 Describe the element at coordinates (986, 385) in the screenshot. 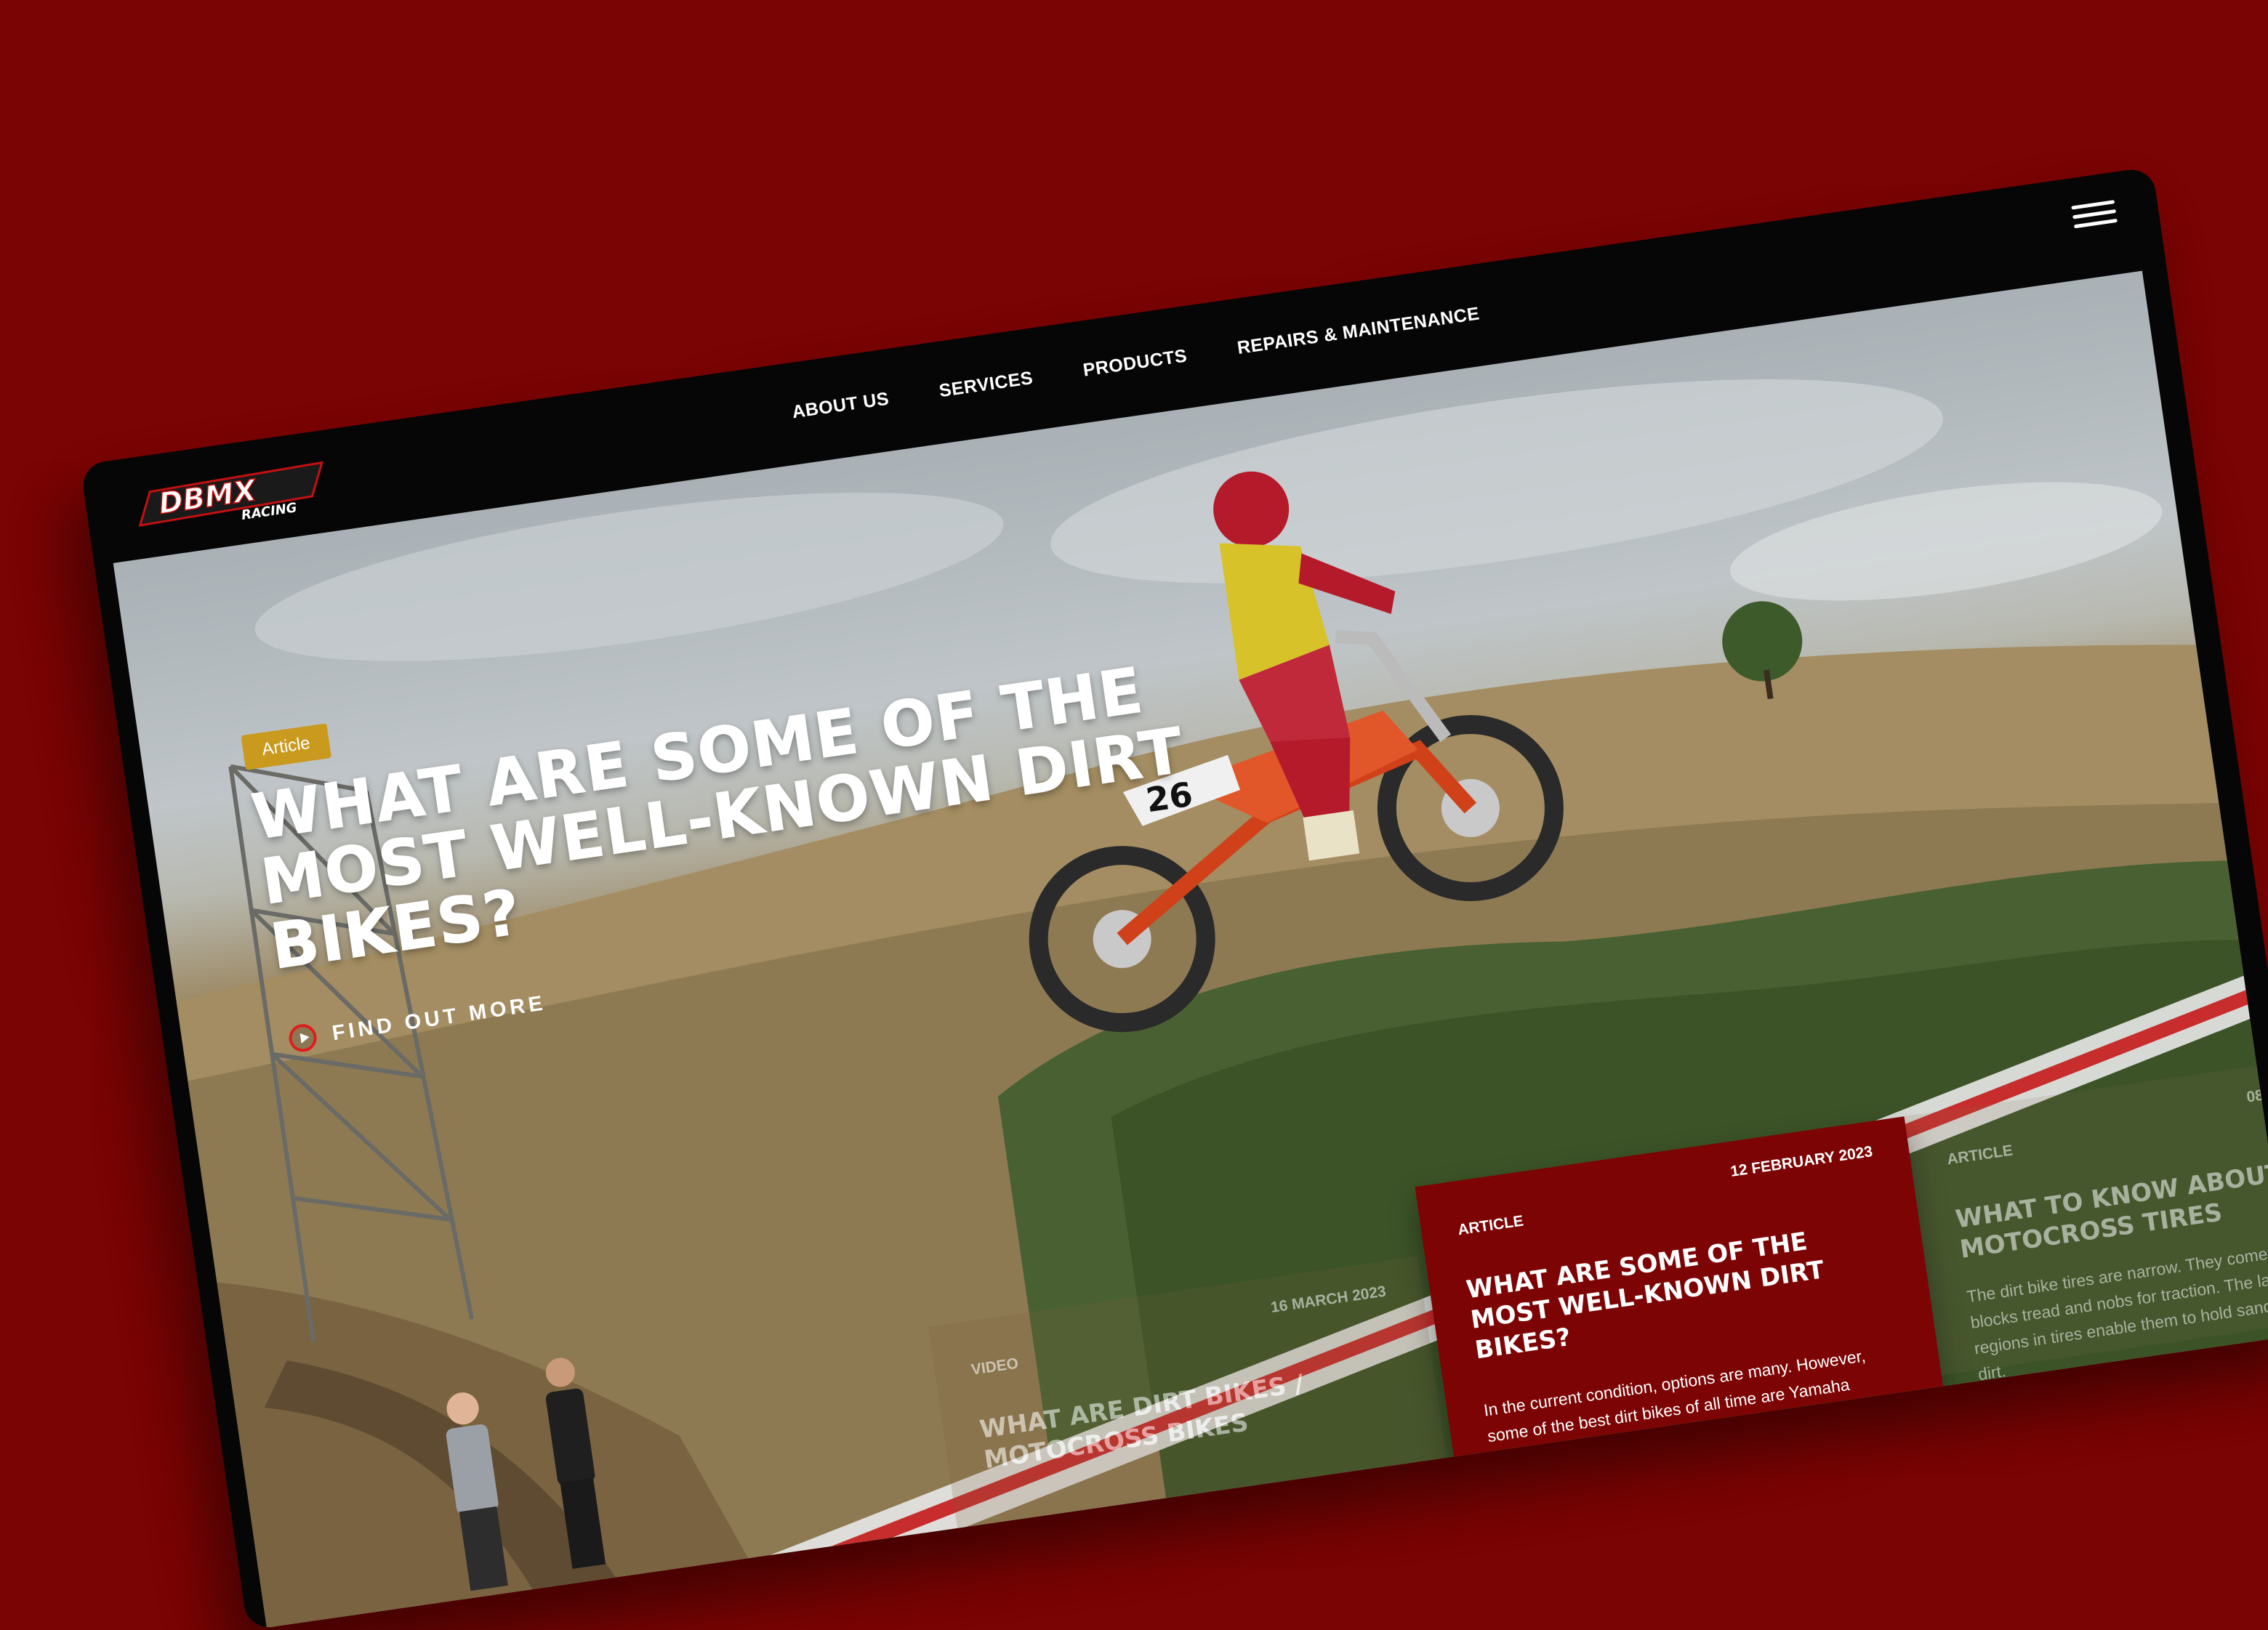

I see `nav-item-services: SERVICES` at that location.